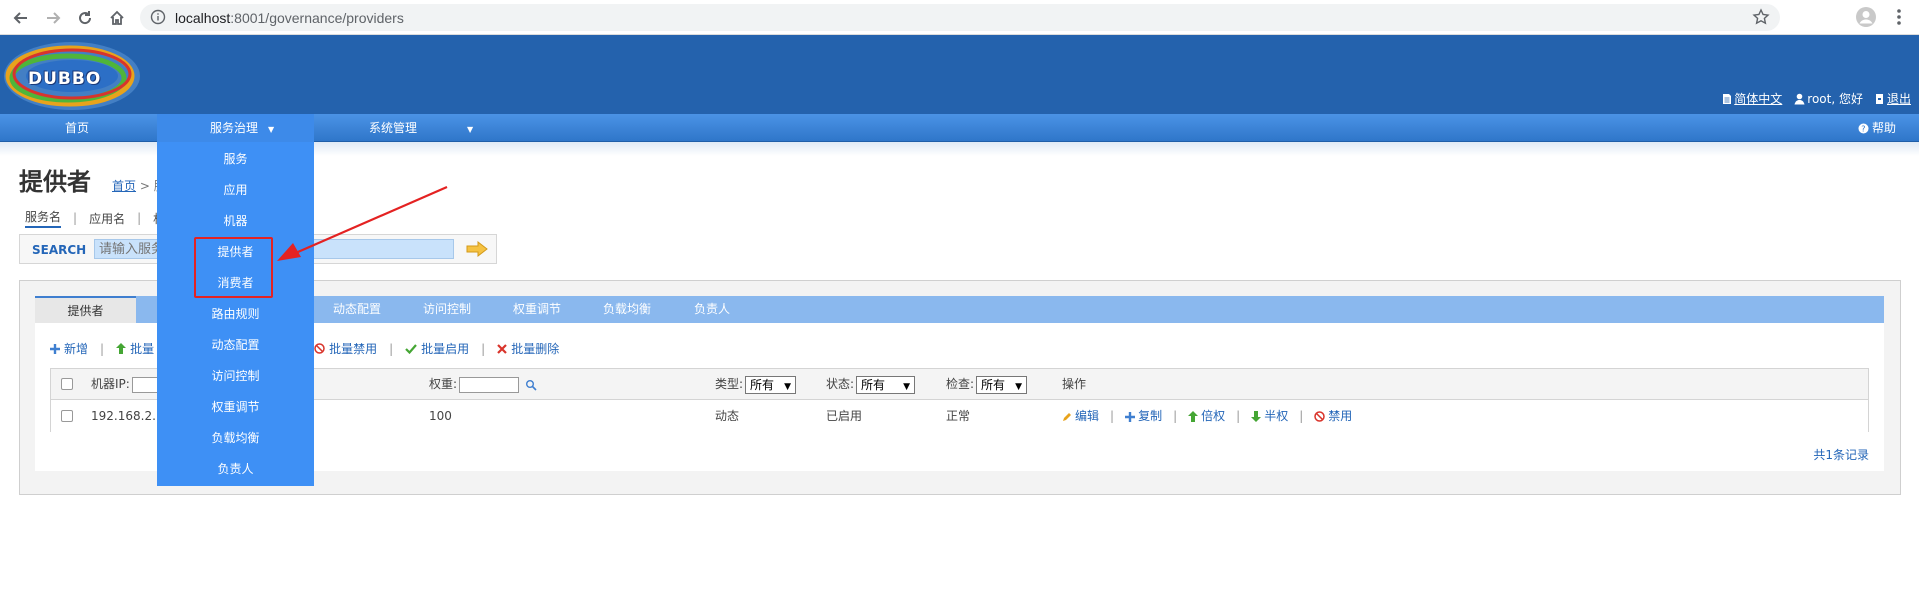  I want to click on search-go-button, so click(477, 249).